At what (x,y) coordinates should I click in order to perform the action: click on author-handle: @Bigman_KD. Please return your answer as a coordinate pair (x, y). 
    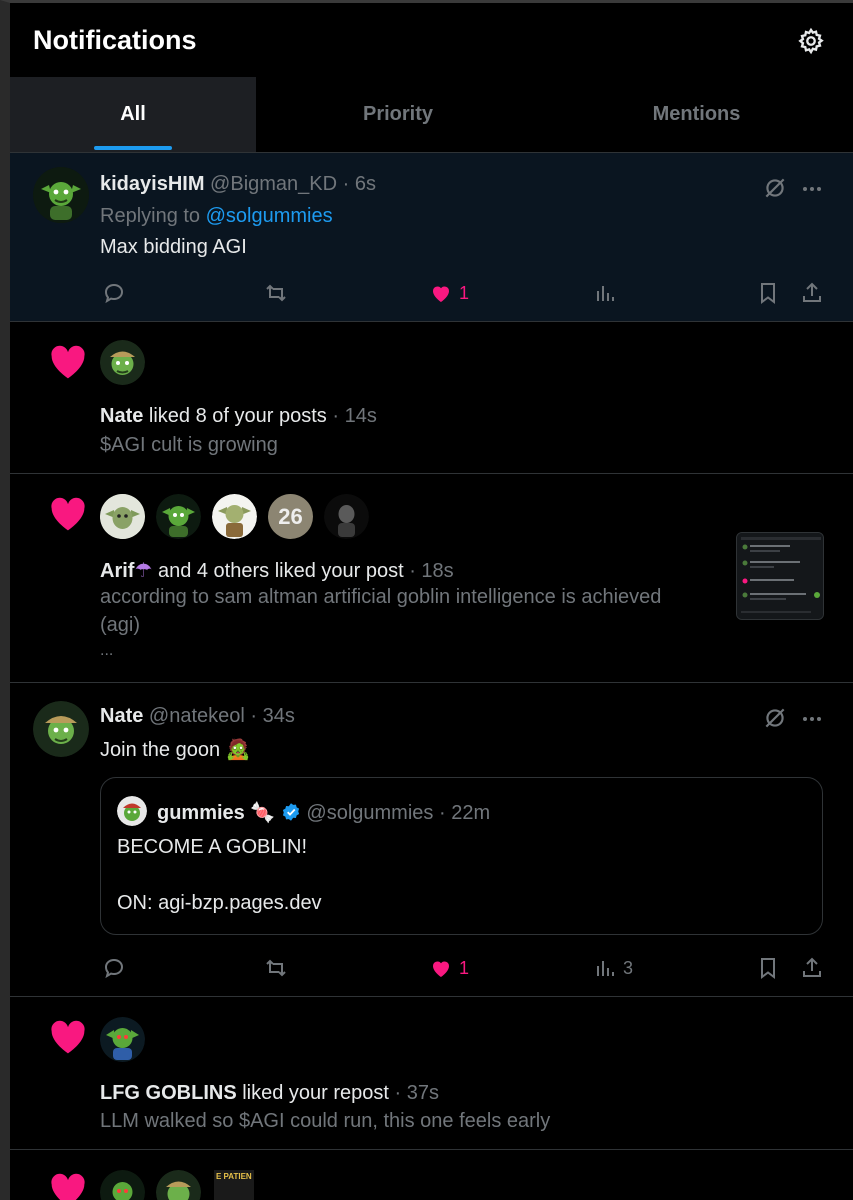
    Looking at the image, I should click on (273, 184).